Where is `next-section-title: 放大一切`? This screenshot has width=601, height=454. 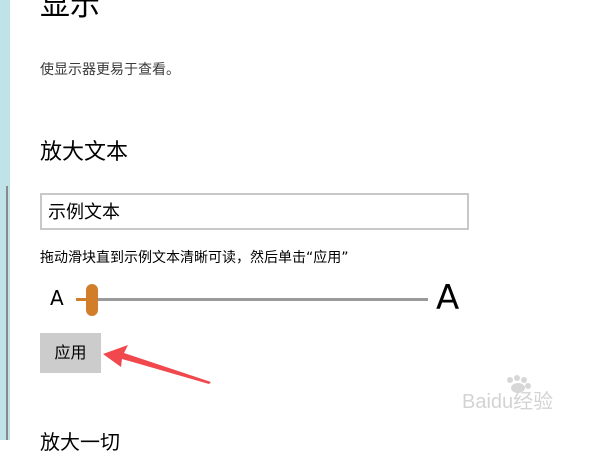
next-section-title: 放大一切 is located at coordinates (80, 442).